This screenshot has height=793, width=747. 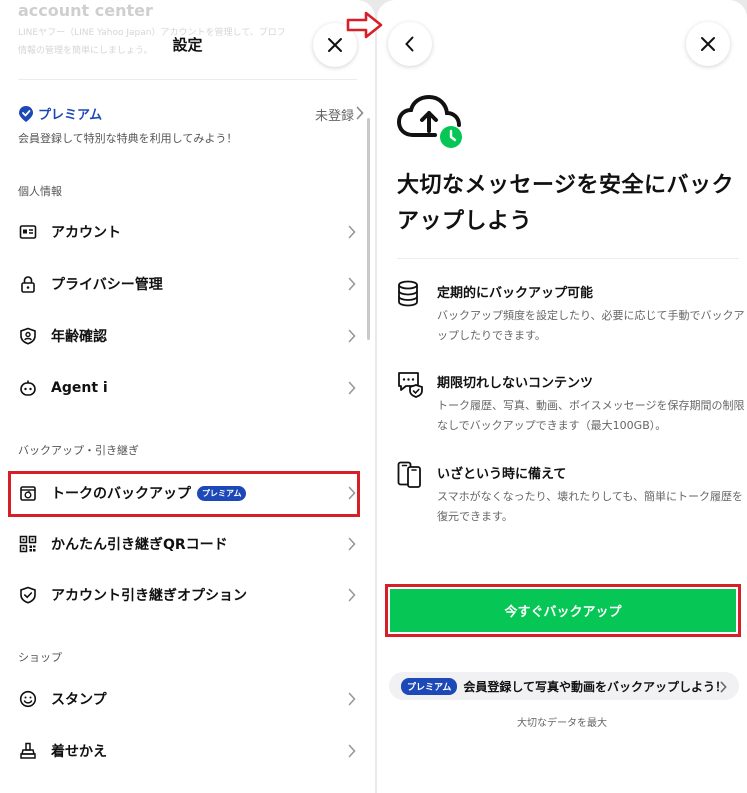 I want to click on qr-code-icon, so click(x=28, y=544).